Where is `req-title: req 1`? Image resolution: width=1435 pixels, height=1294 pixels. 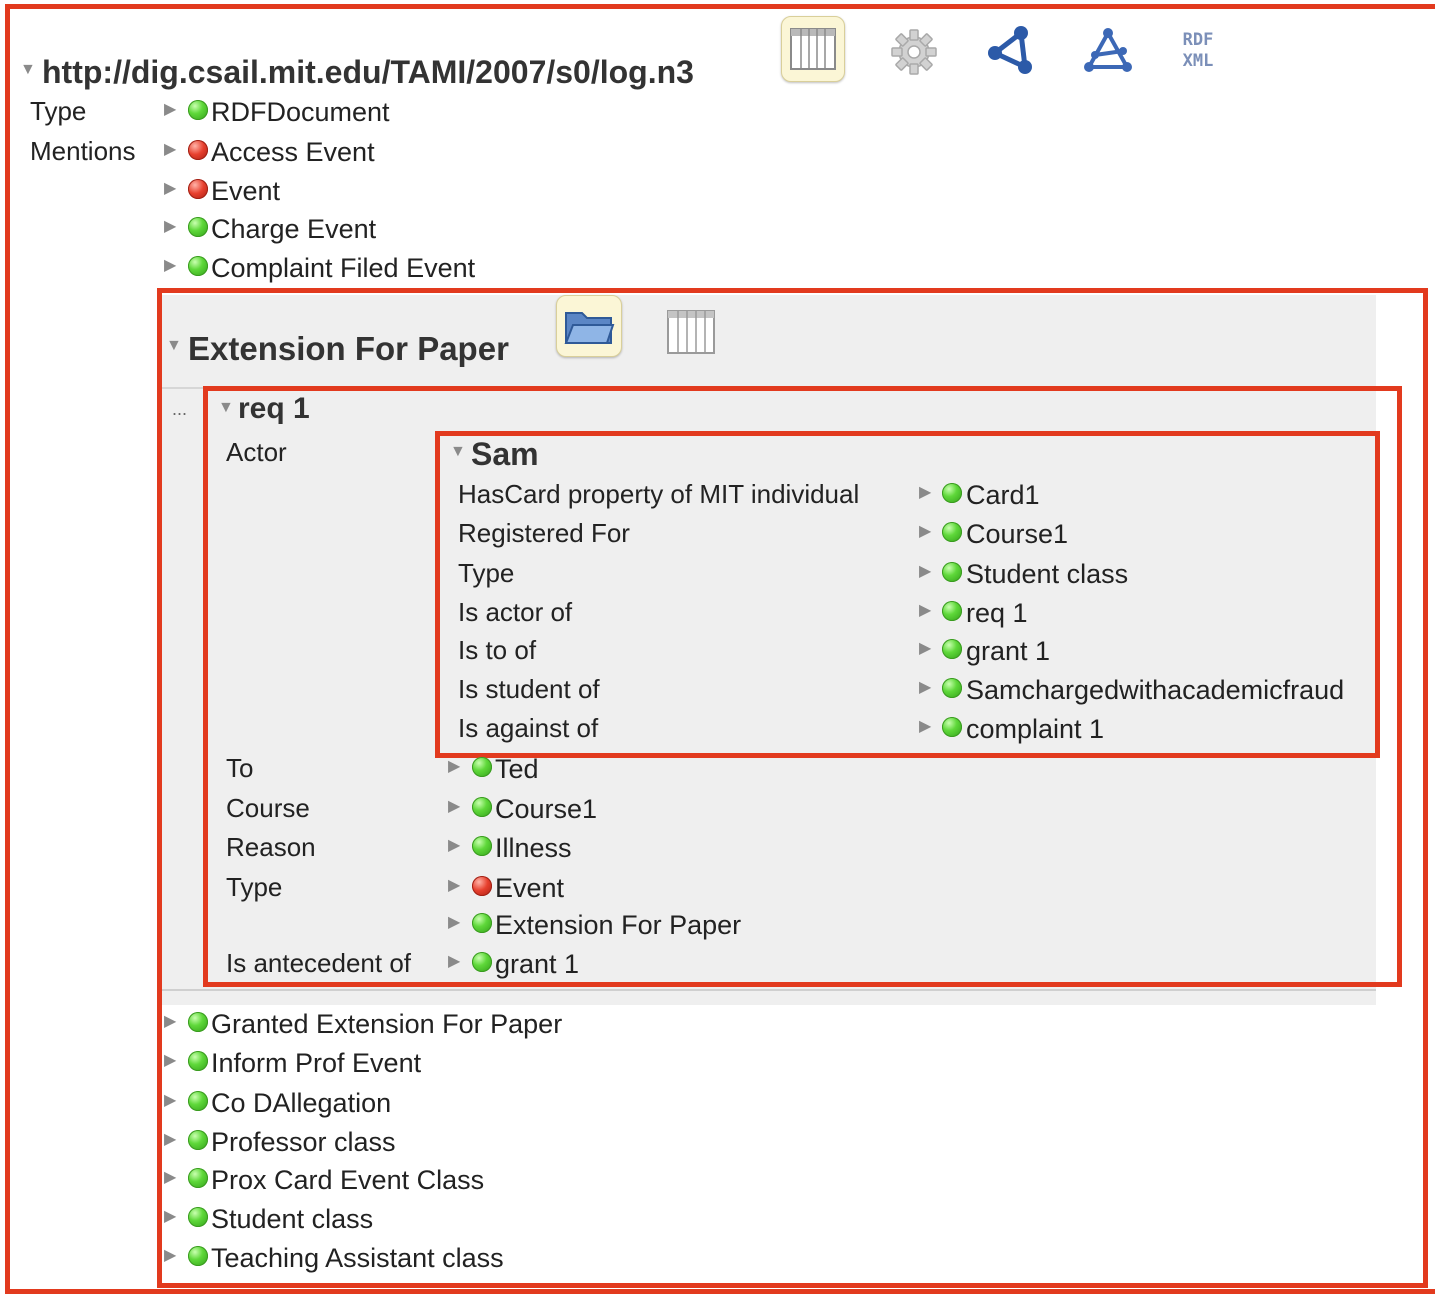
req-title: req 1 is located at coordinates (274, 409).